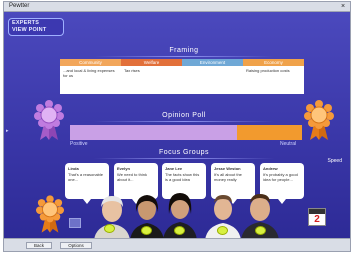 The image size is (354, 255). What do you see at coordinates (268, 70) in the screenshot?
I see `framing-text: Raising production costs` at bounding box center [268, 70].